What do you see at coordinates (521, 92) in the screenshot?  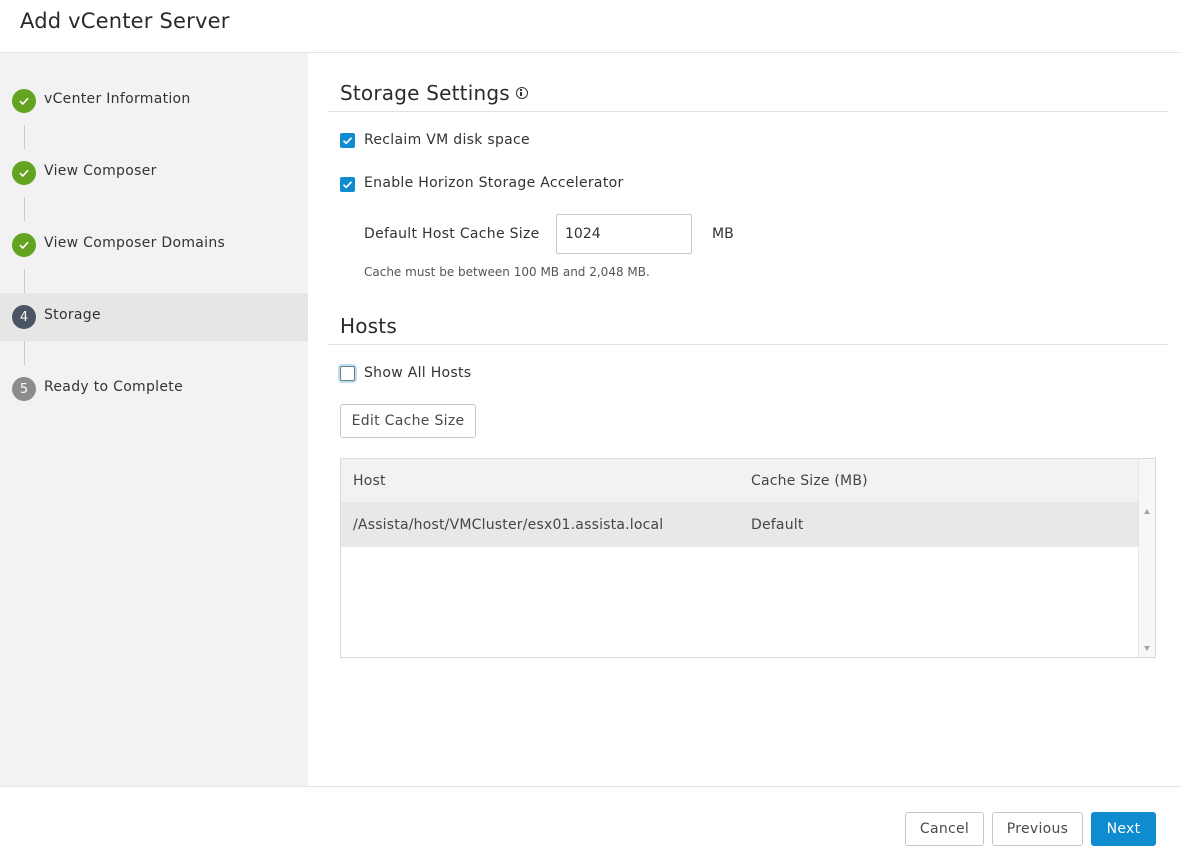 I see `info-icon` at bounding box center [521, 92].